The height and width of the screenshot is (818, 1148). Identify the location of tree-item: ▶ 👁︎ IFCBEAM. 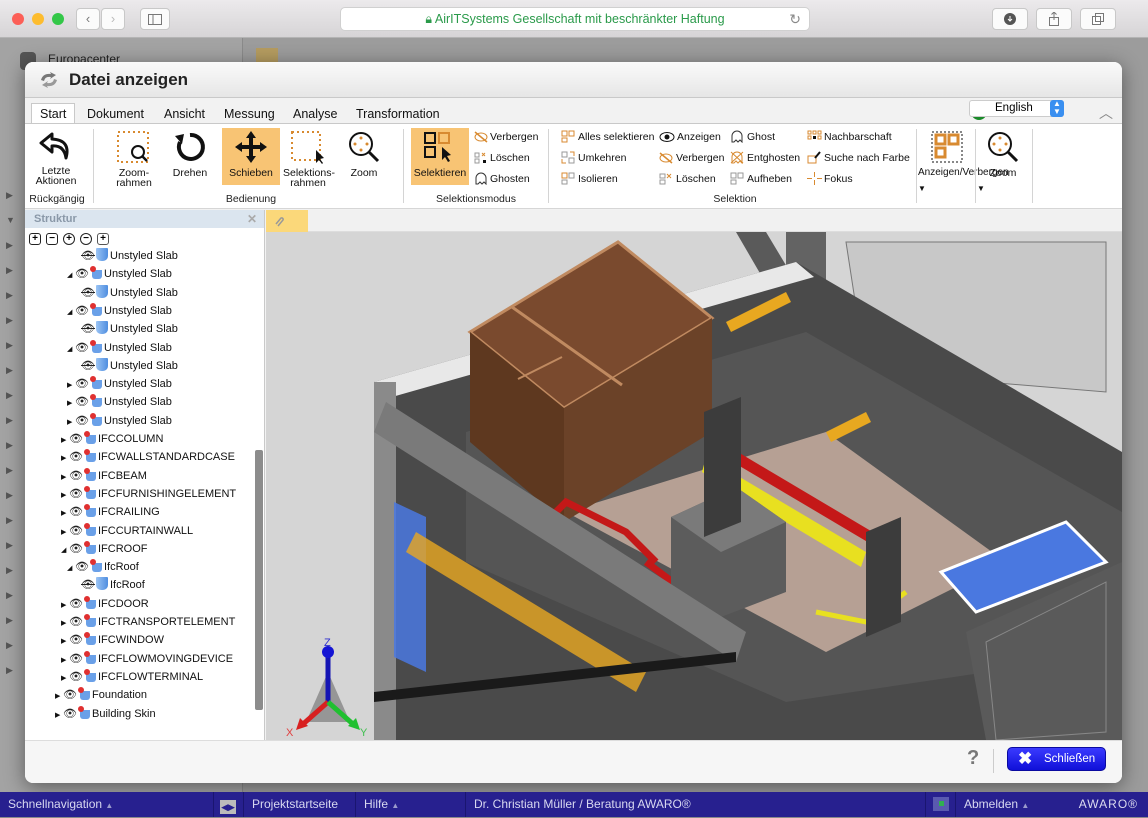
(104, 476).